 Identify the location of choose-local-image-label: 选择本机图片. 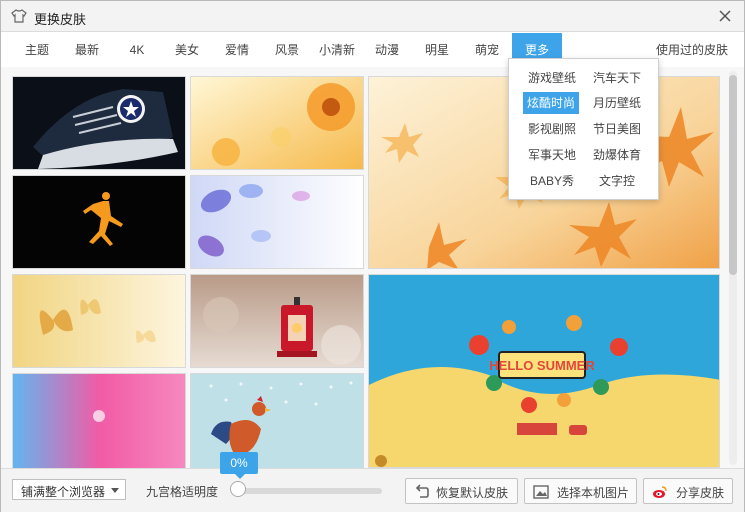
(593, 493).